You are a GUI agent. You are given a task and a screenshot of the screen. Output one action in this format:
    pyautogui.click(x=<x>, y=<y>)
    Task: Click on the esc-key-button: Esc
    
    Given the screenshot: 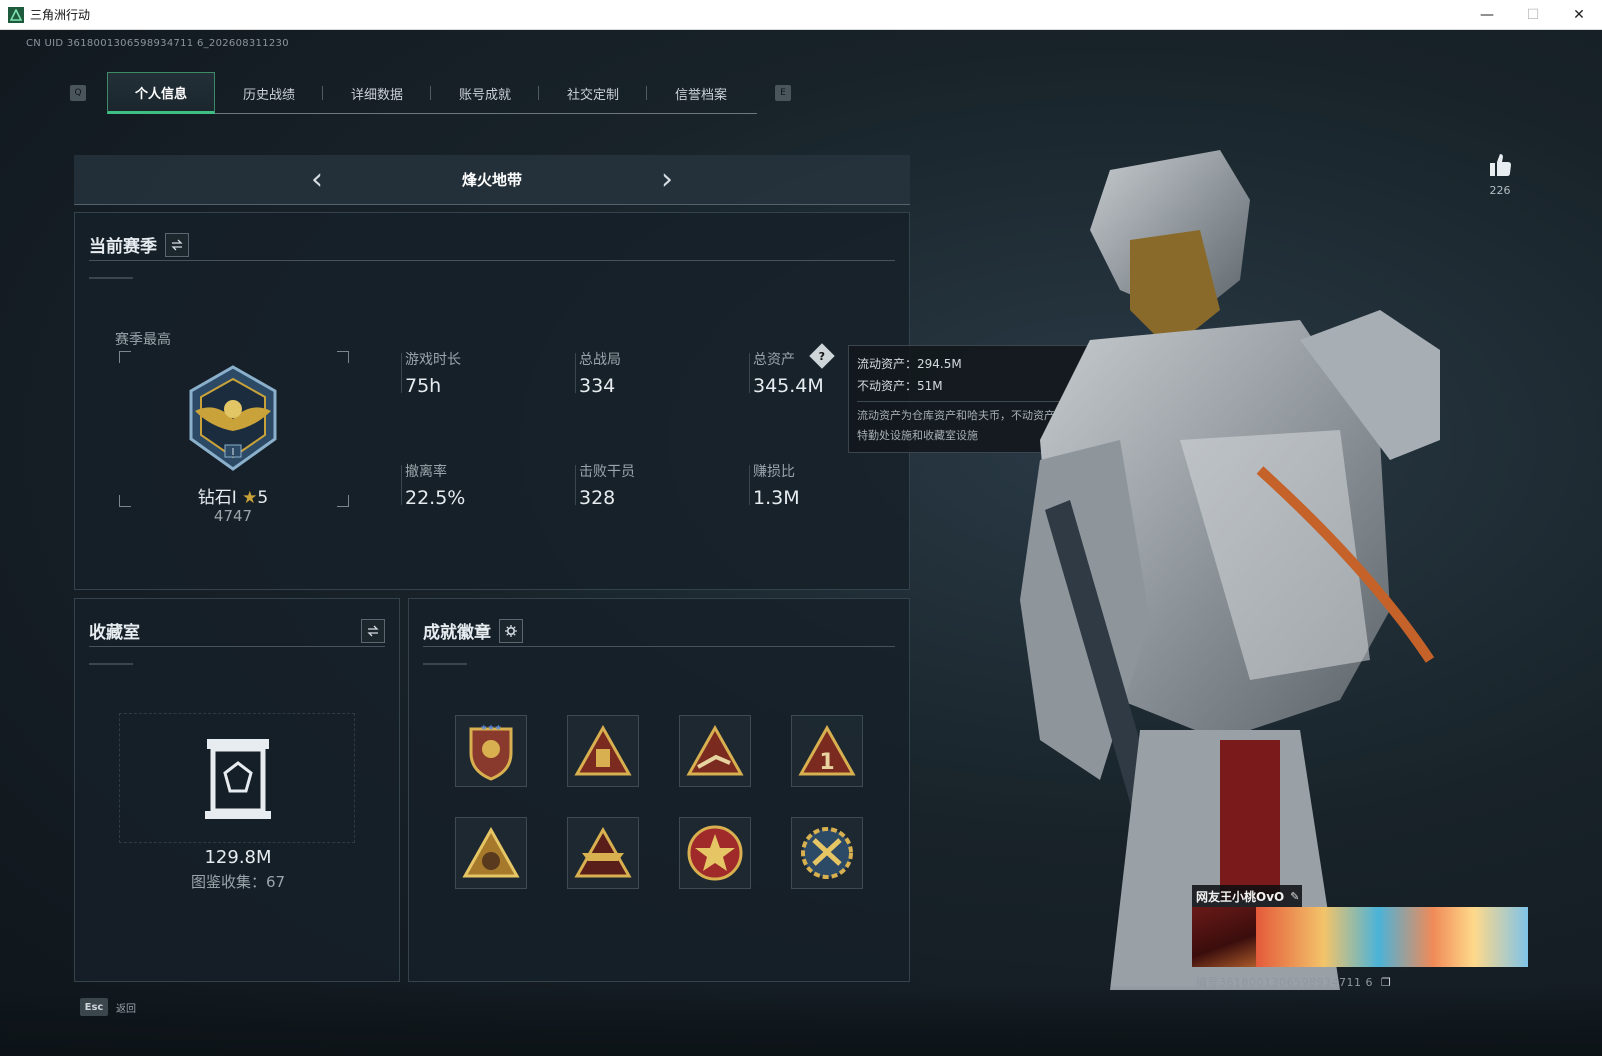 What is the action you would take?
    pyautogui.click(x=94, y=1007)
    